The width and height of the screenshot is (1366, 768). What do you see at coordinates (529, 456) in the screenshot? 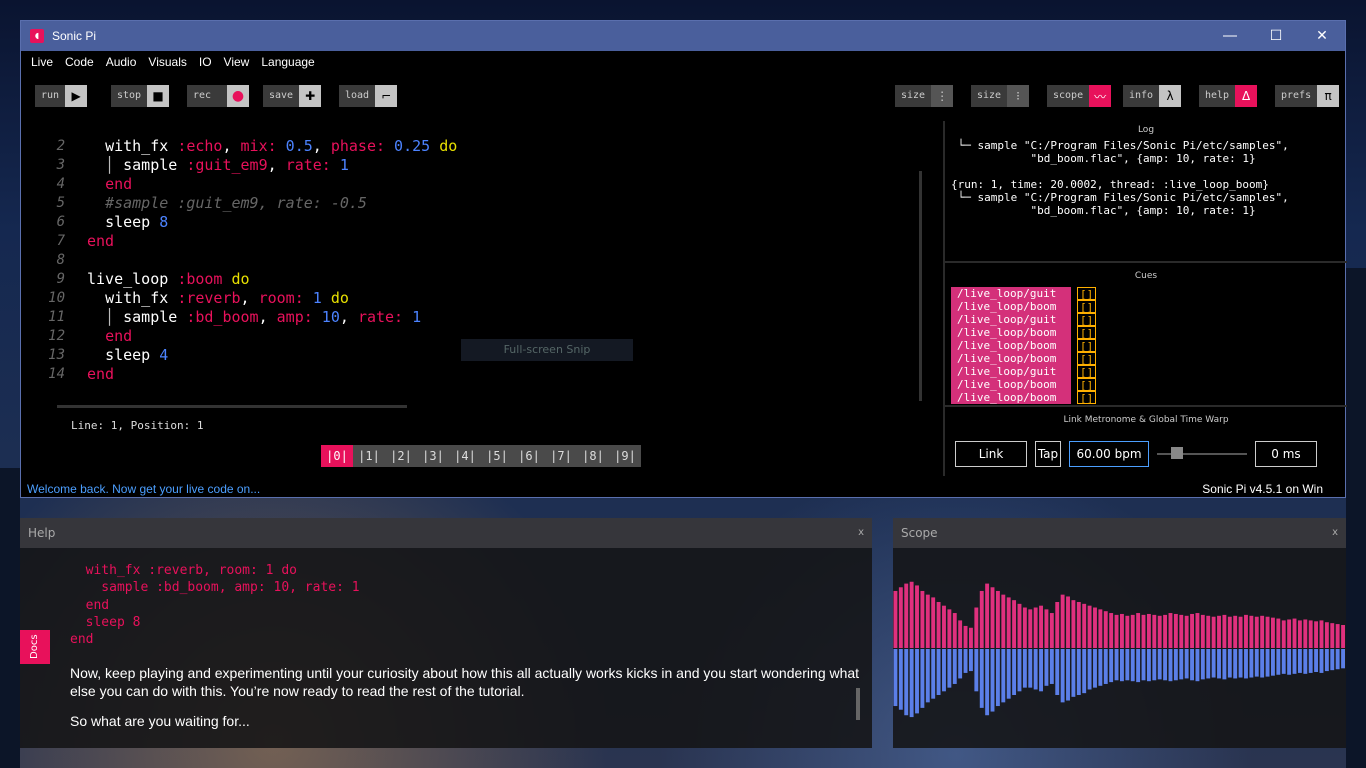
I see `buffer-tab-6: |6|` at bounding box center [529, 456].